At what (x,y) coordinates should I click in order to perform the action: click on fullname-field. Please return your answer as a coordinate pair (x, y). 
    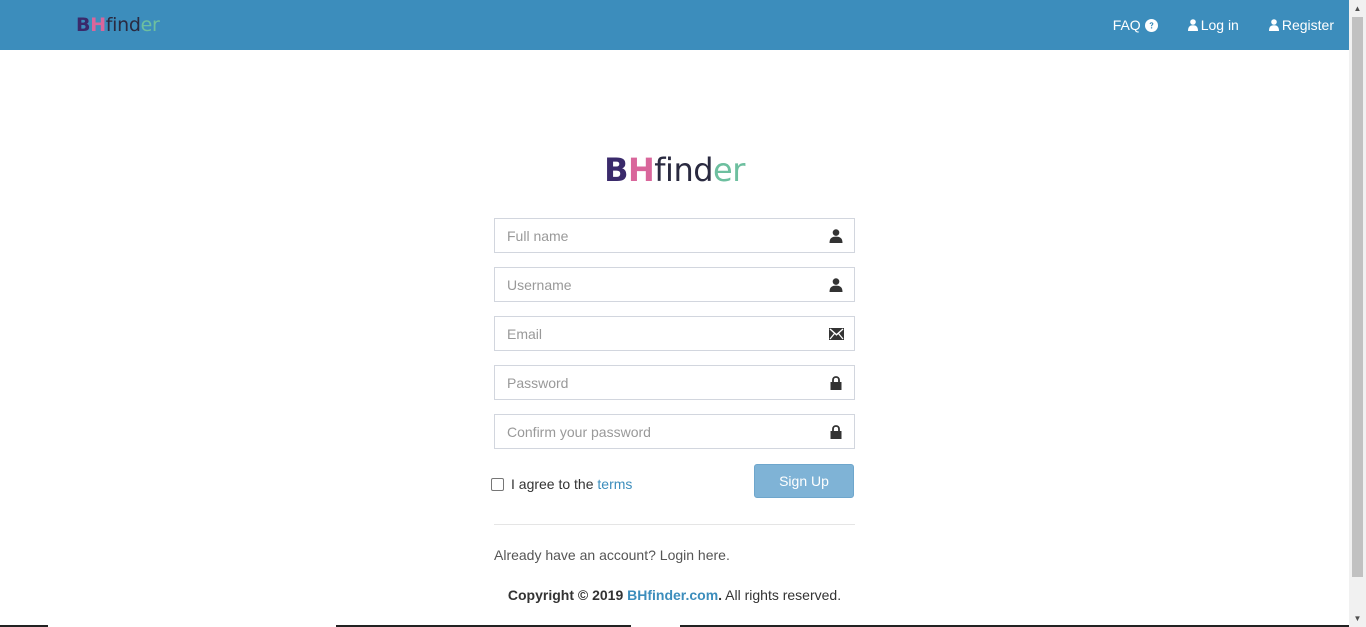
    Looking at the image, I should click on (674, 235).